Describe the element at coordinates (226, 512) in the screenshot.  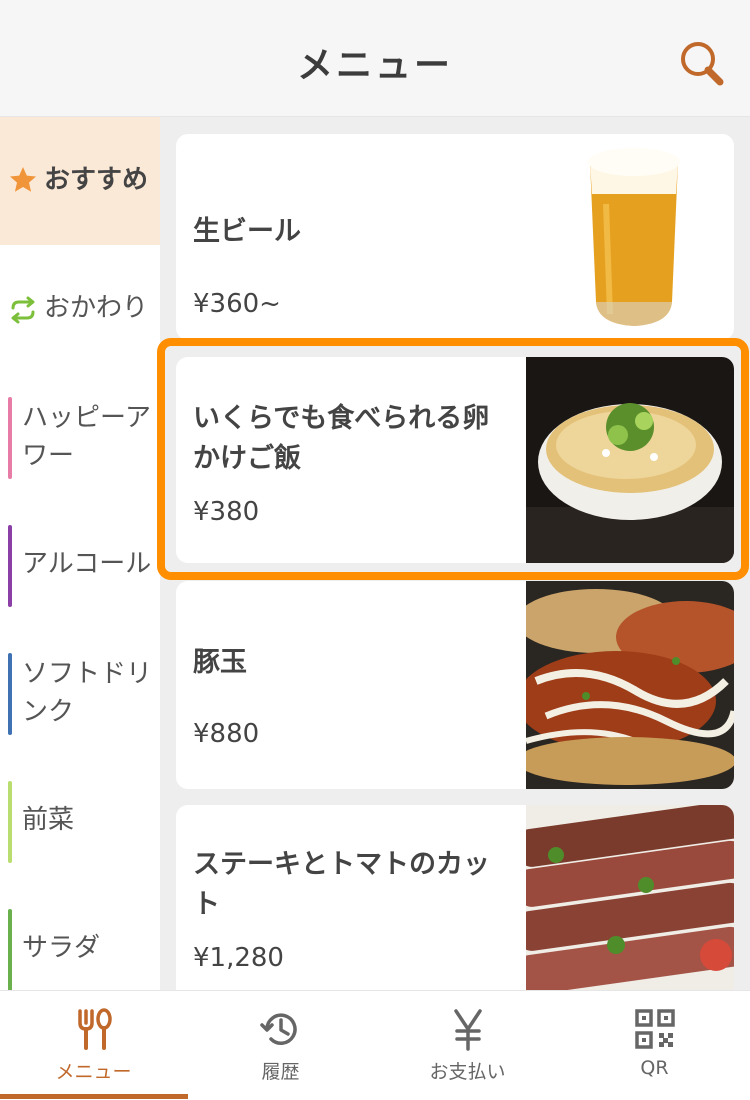
I see `menu-item-price: ¥380` at that location.